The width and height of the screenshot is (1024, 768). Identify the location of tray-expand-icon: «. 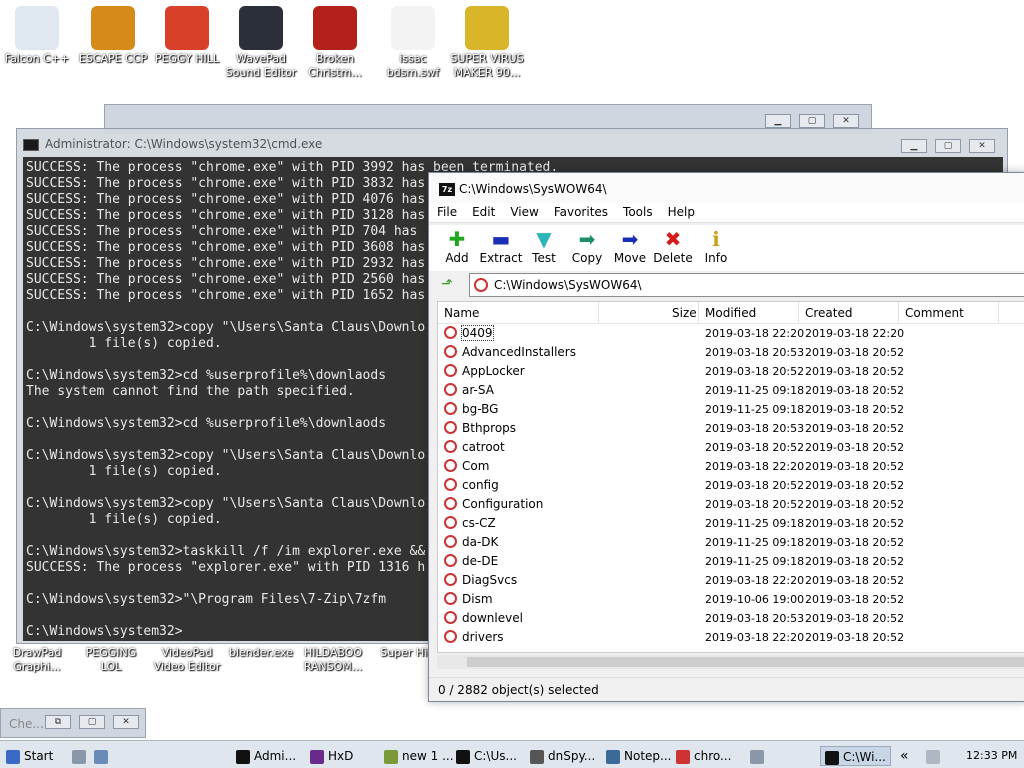
(904, 756).